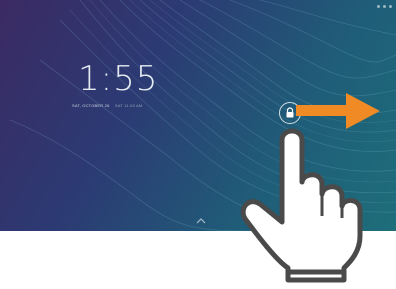  Describe the element at coordinates (118, 79) in the screenshot. I see `lockscreen-clock: 1:55` at that location.